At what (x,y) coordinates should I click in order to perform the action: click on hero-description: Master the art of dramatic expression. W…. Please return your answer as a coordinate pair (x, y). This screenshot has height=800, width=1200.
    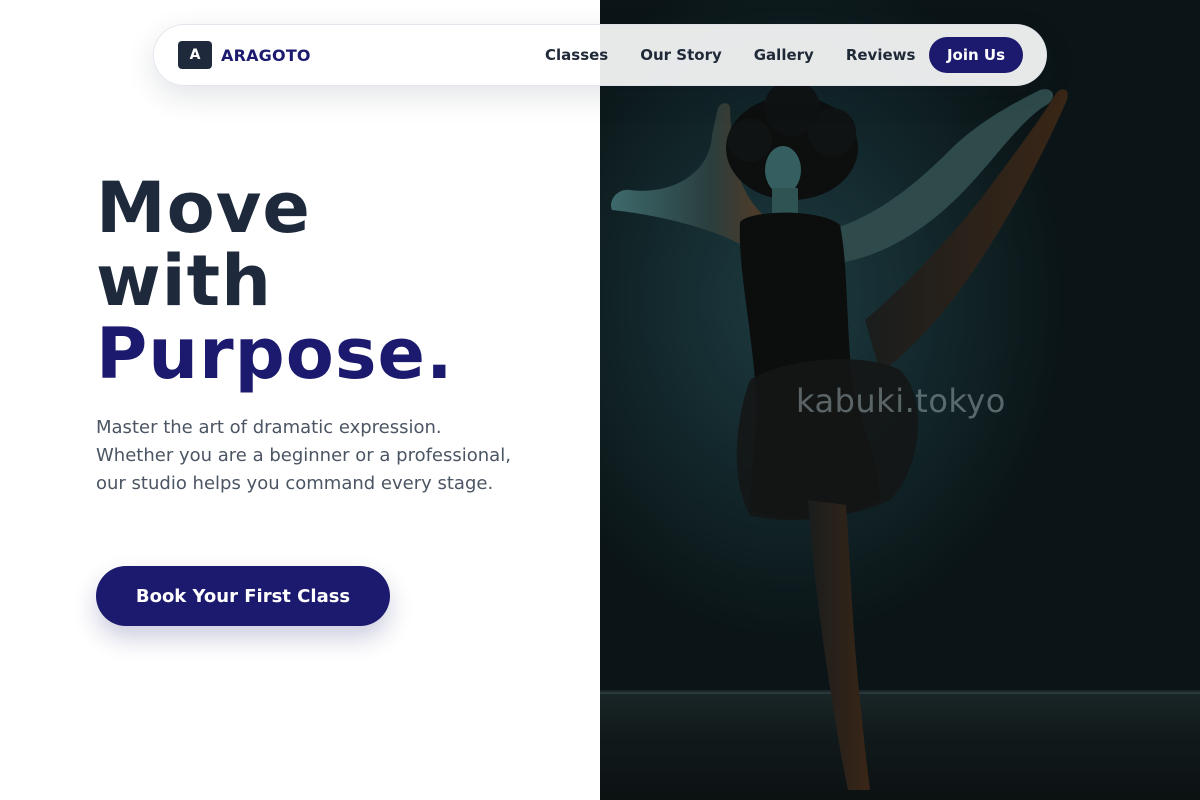
    Looking at the image, I should click on (303, 455).